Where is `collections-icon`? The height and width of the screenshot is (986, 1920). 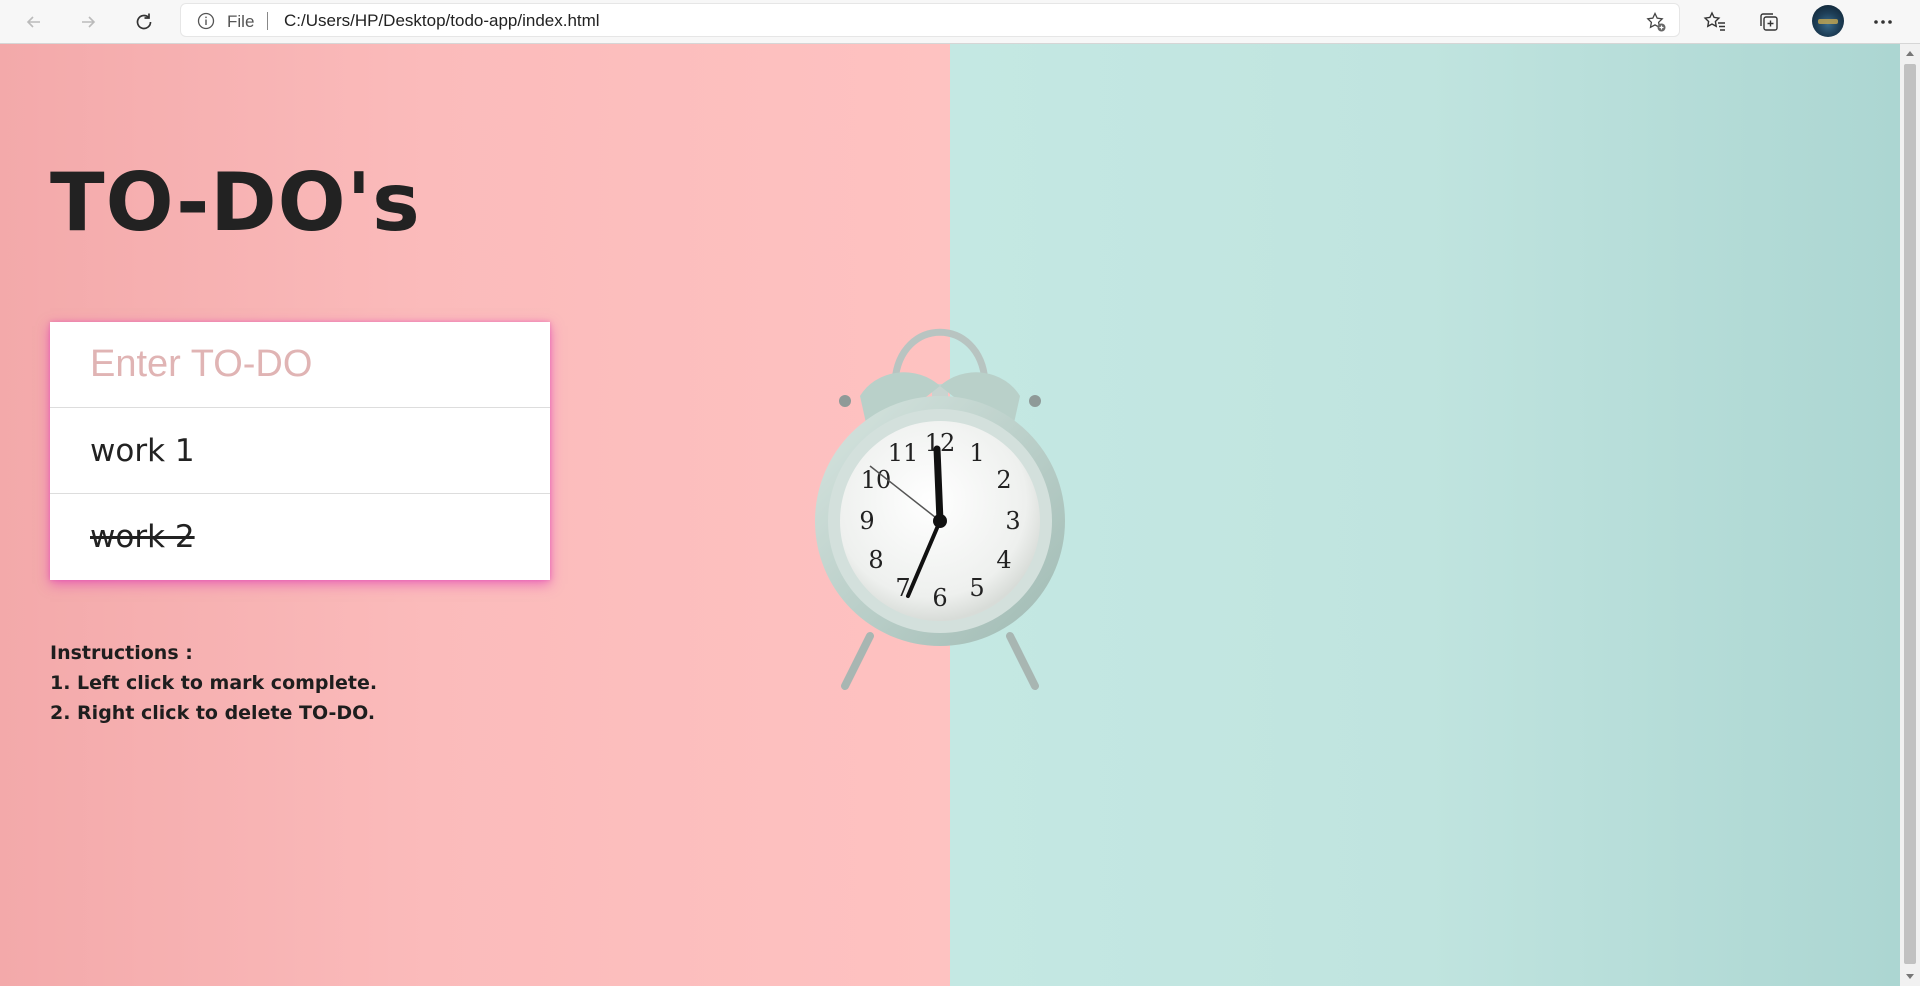 collections-icon is located at coordinates (1769, 22).